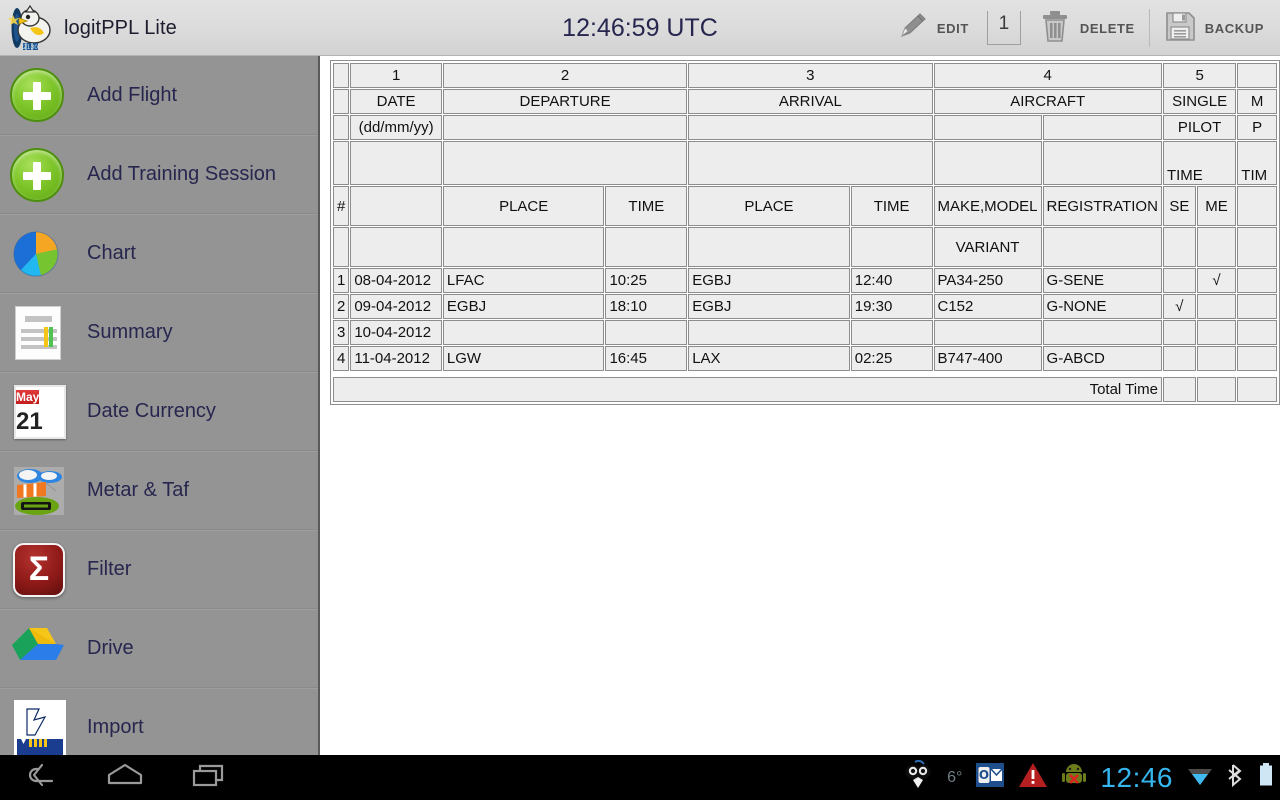 The width and height of the screenshot is (1280, 800). I want to click on android-navigation-bar: 6° O 12:46, so click(640, 777).